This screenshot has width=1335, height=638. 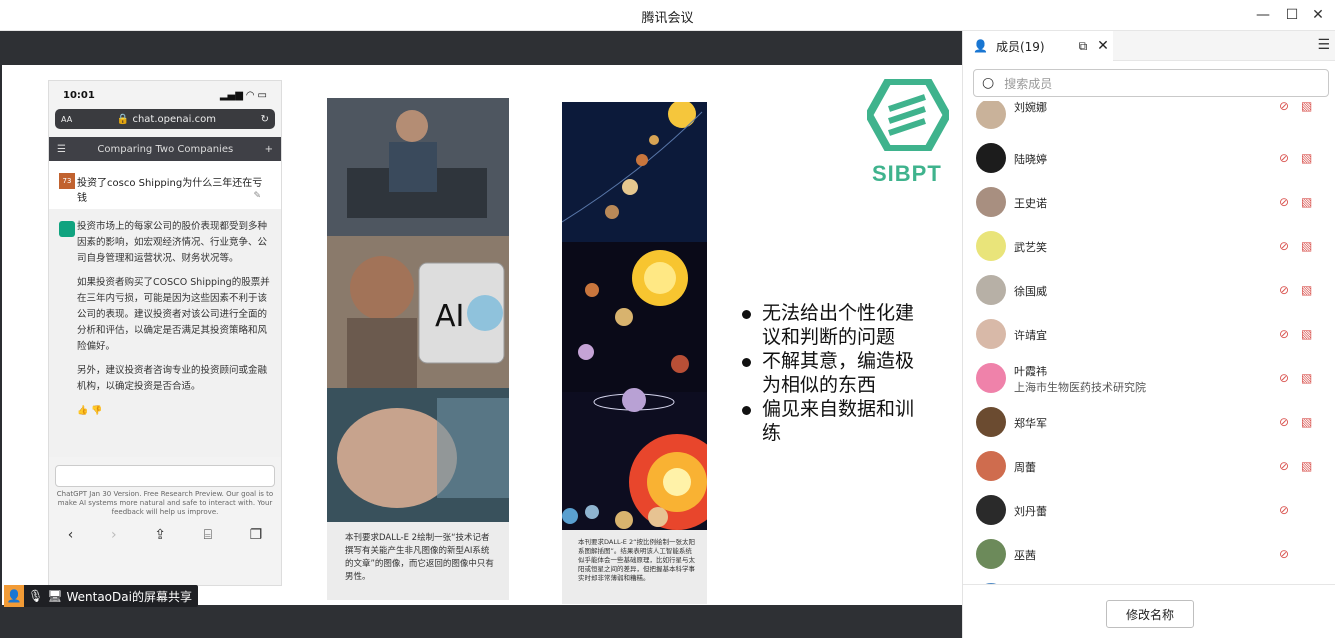 I want to click on title-bar: 腾讯会议 — ☐ ✕, so click(x=667, y=15).